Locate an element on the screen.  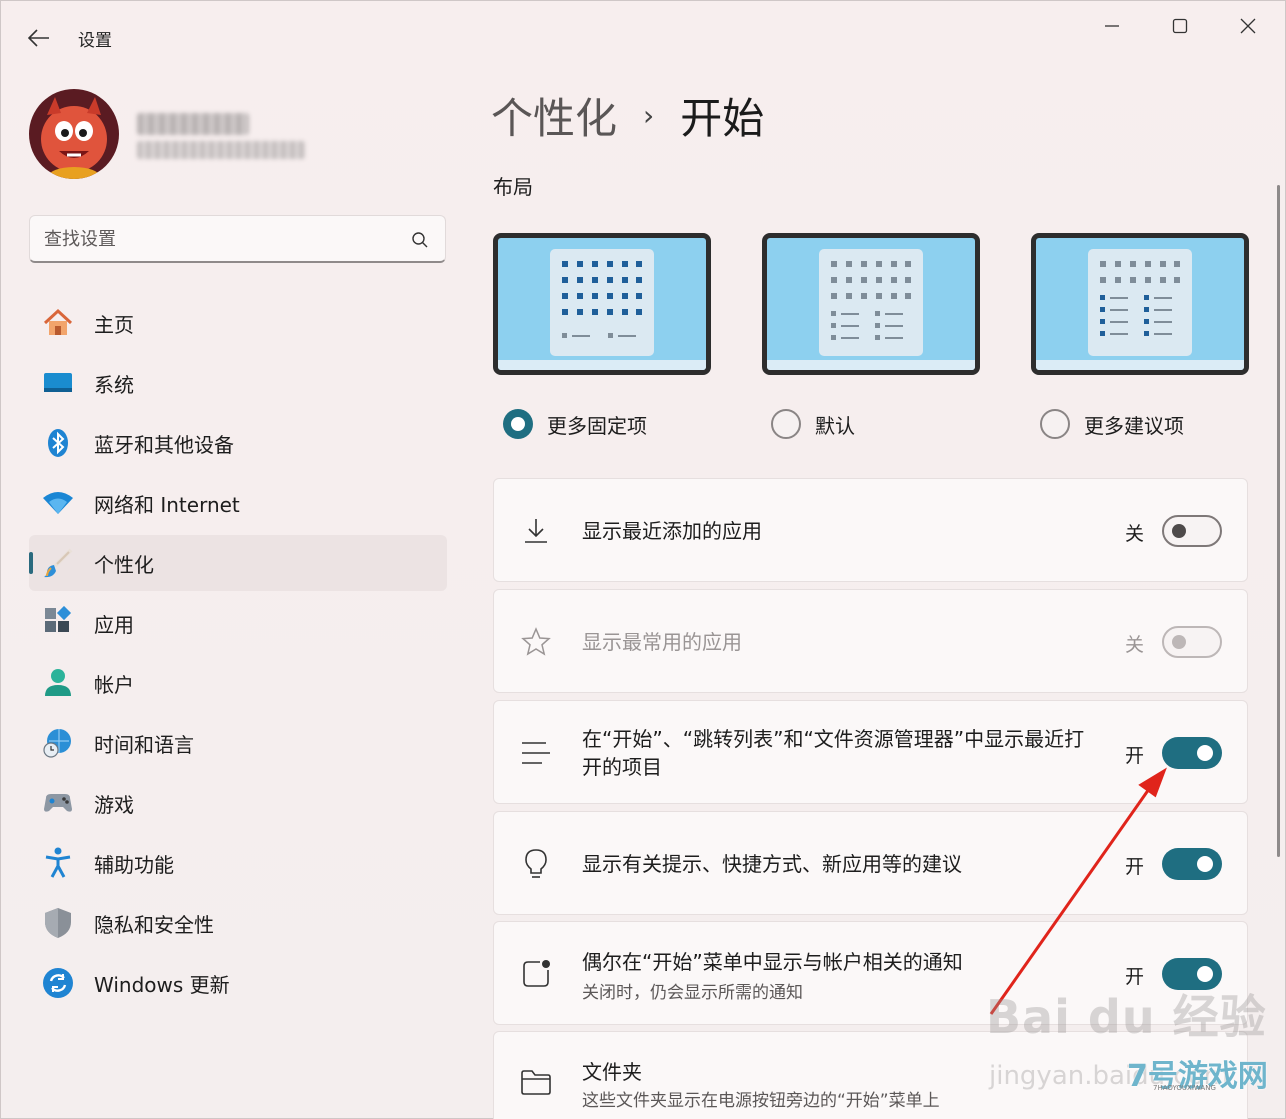
sidebar-item-label: 时间和语言 is located at coordinates (144, 744).